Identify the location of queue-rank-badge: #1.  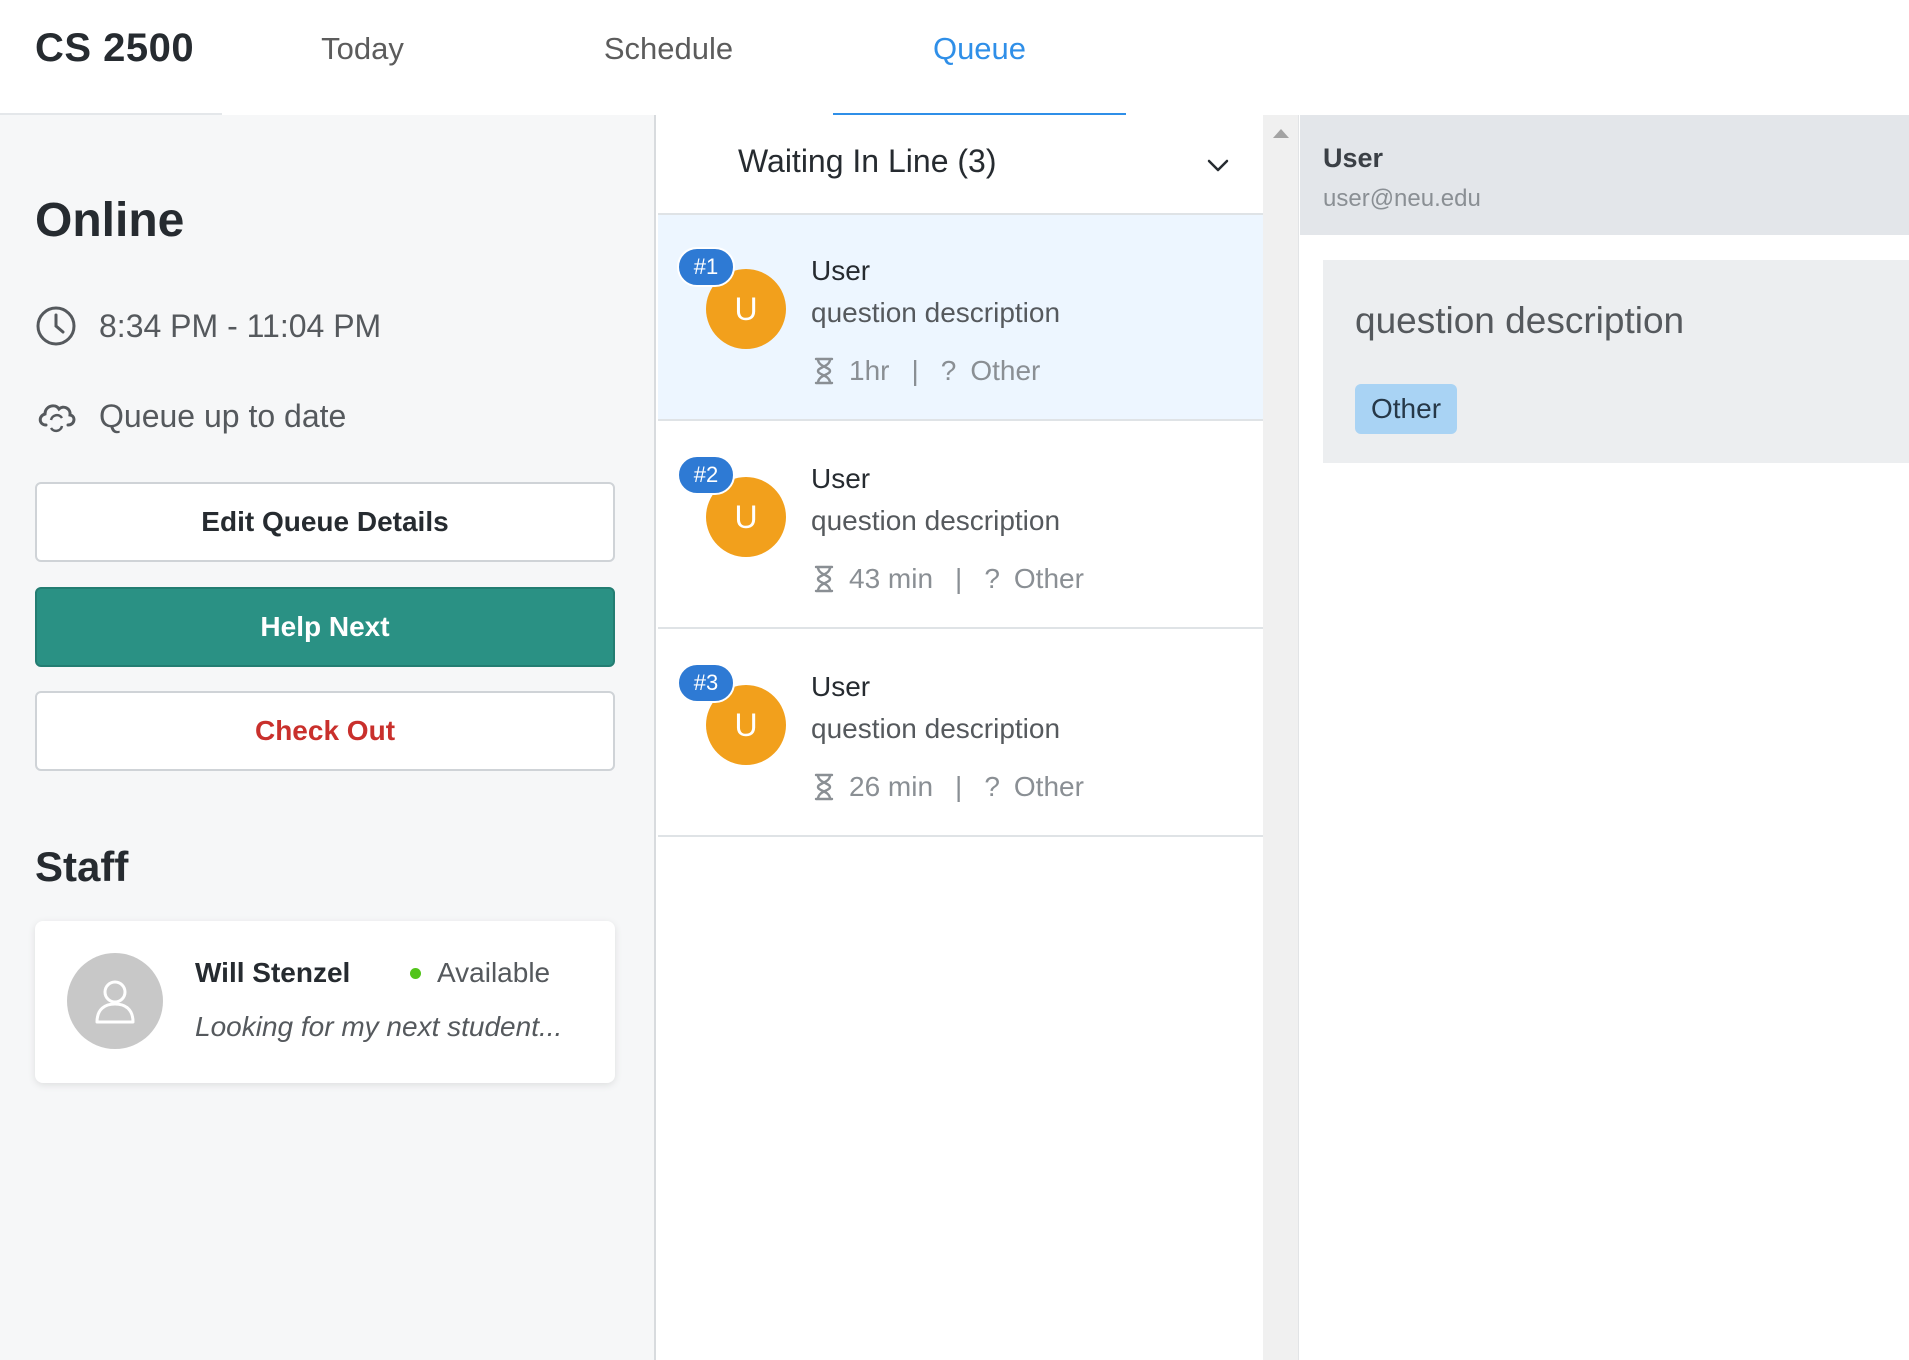
(706, 267).